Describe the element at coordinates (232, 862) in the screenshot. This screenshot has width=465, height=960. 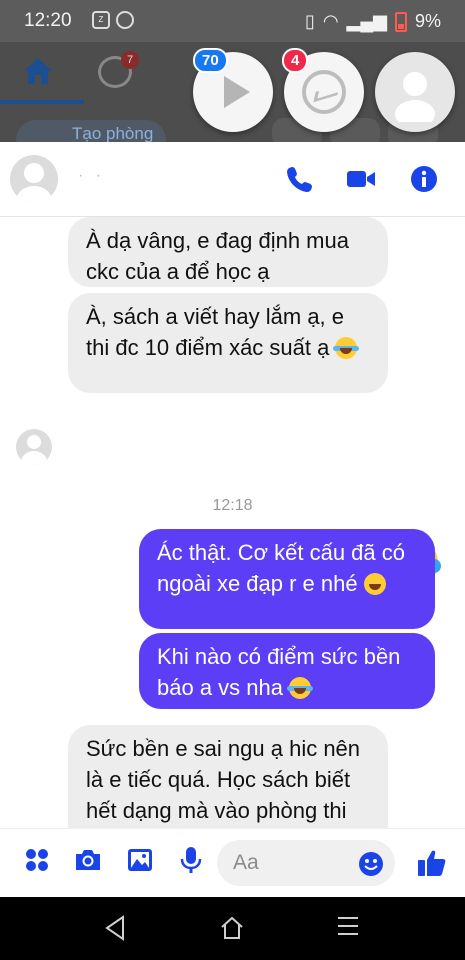
I see `message-composer: Aa` at that location.